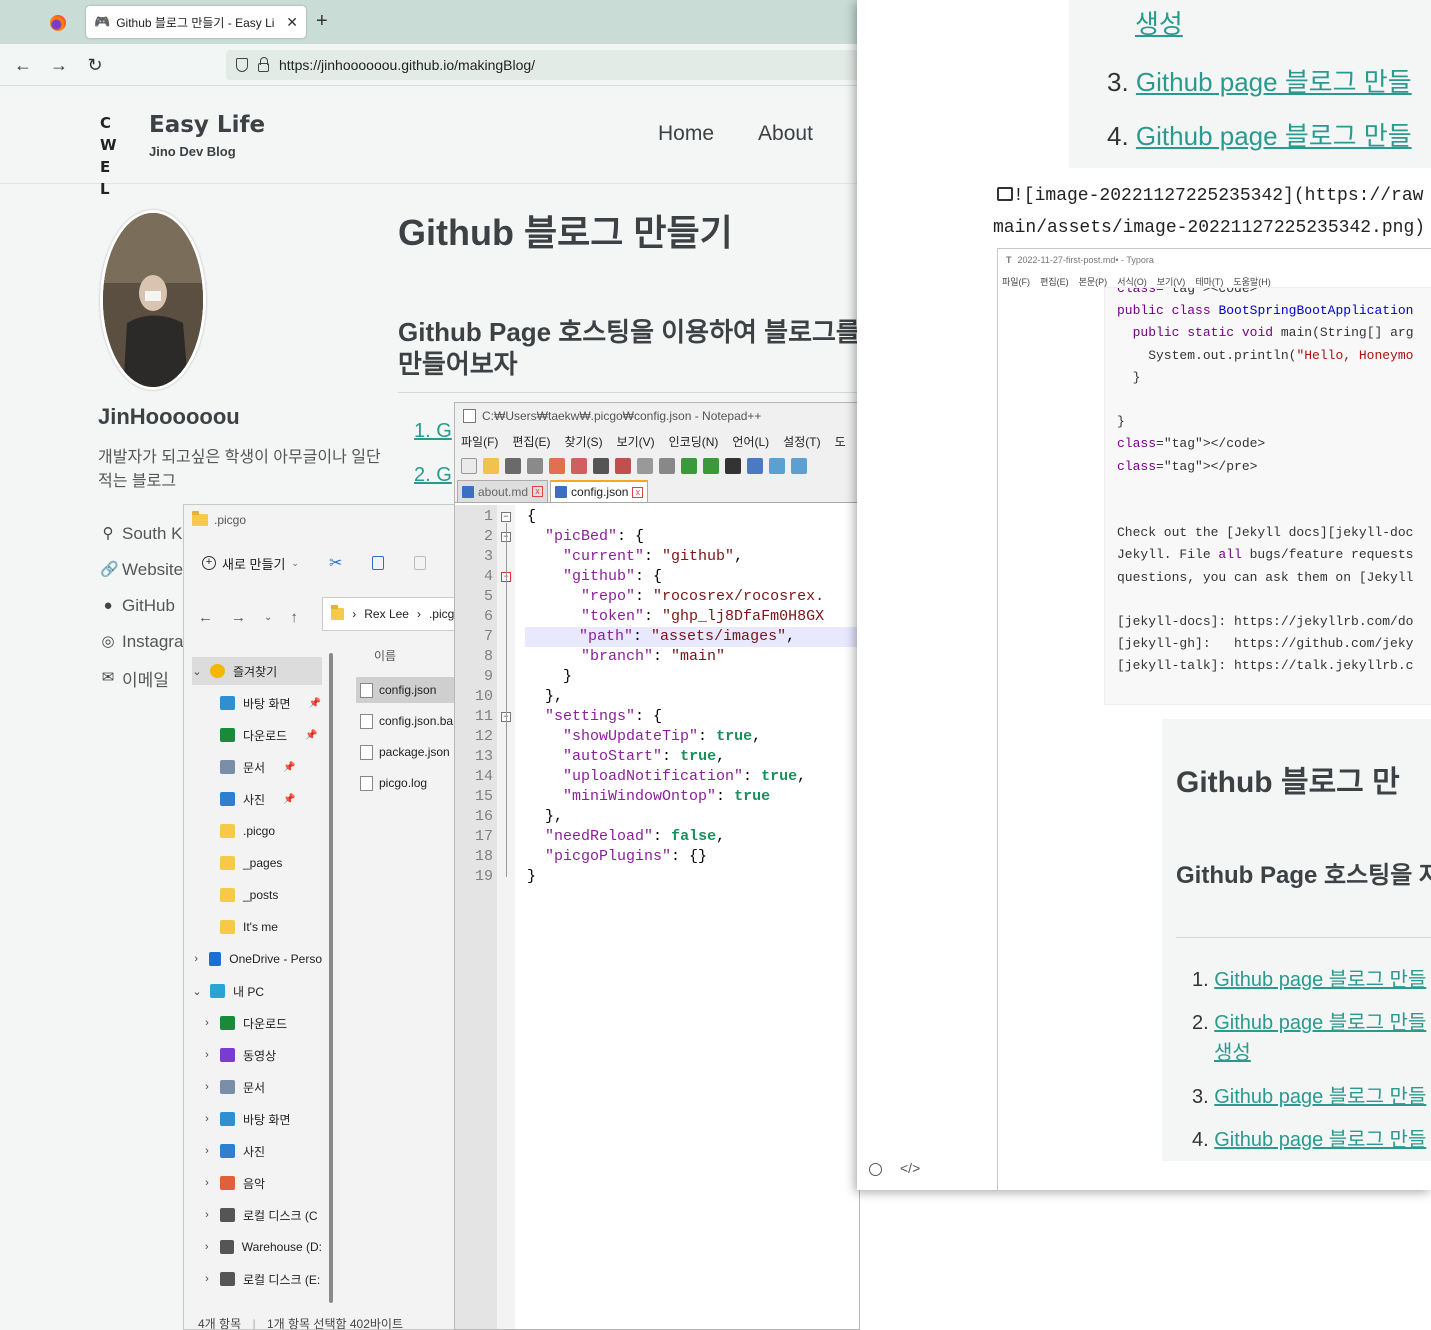  Describe the element at coordinates (623, 466) in the screenshot. I see `cut-icon` at that location.